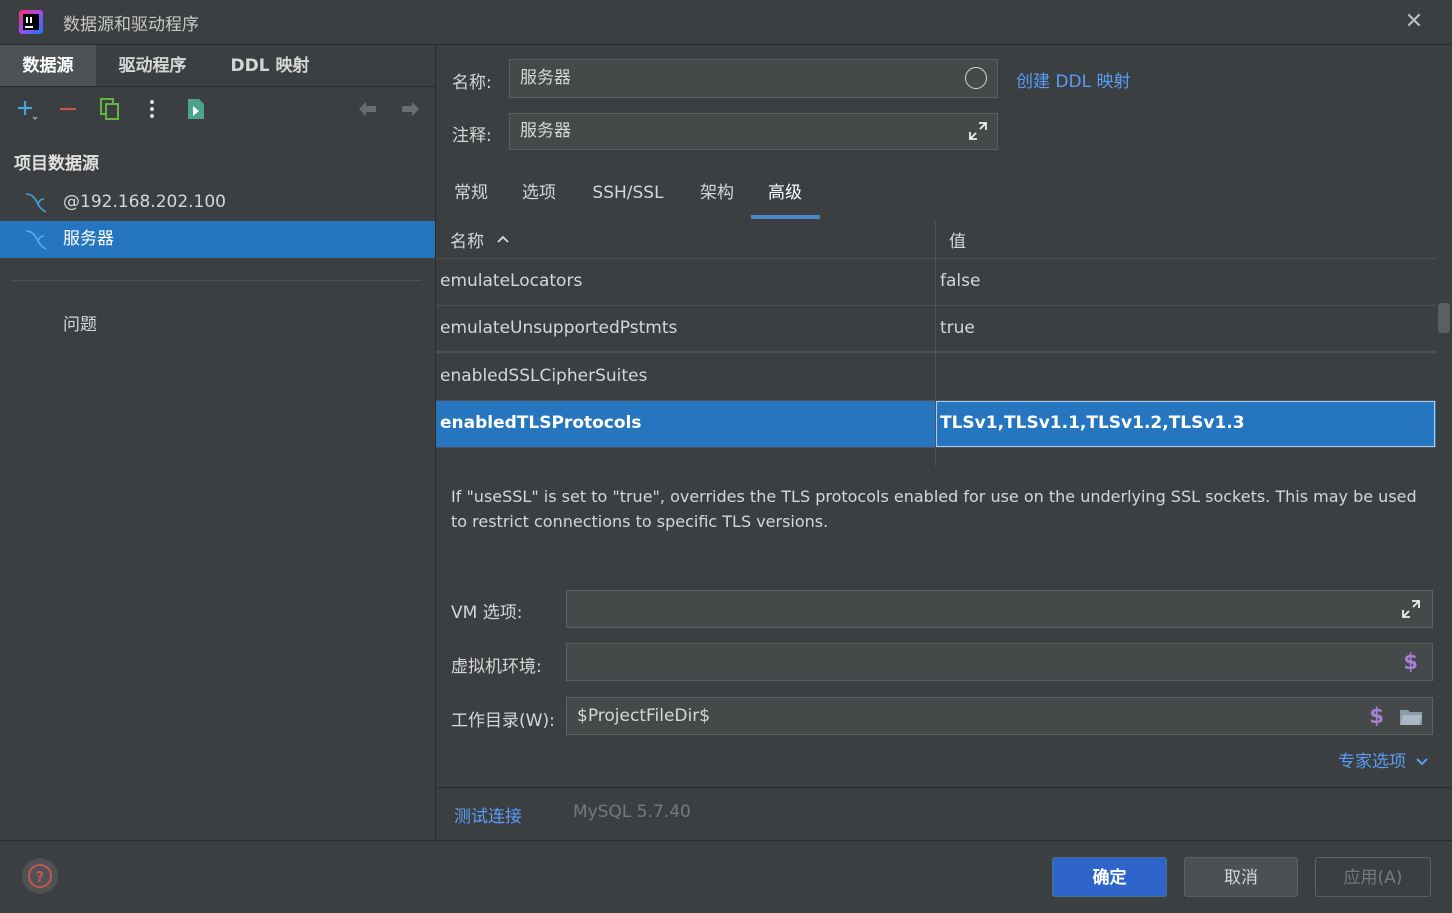  I want to click on table-header: 名称 值, so click(936, 240).